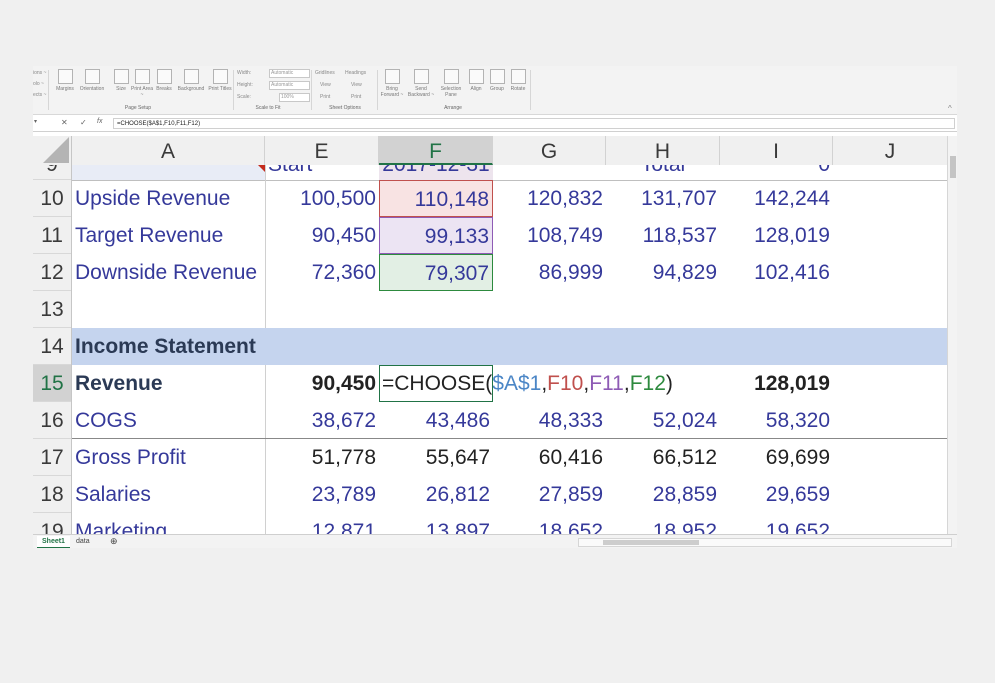  I want to click on sheet-tab-data: data, so click(83, 541).